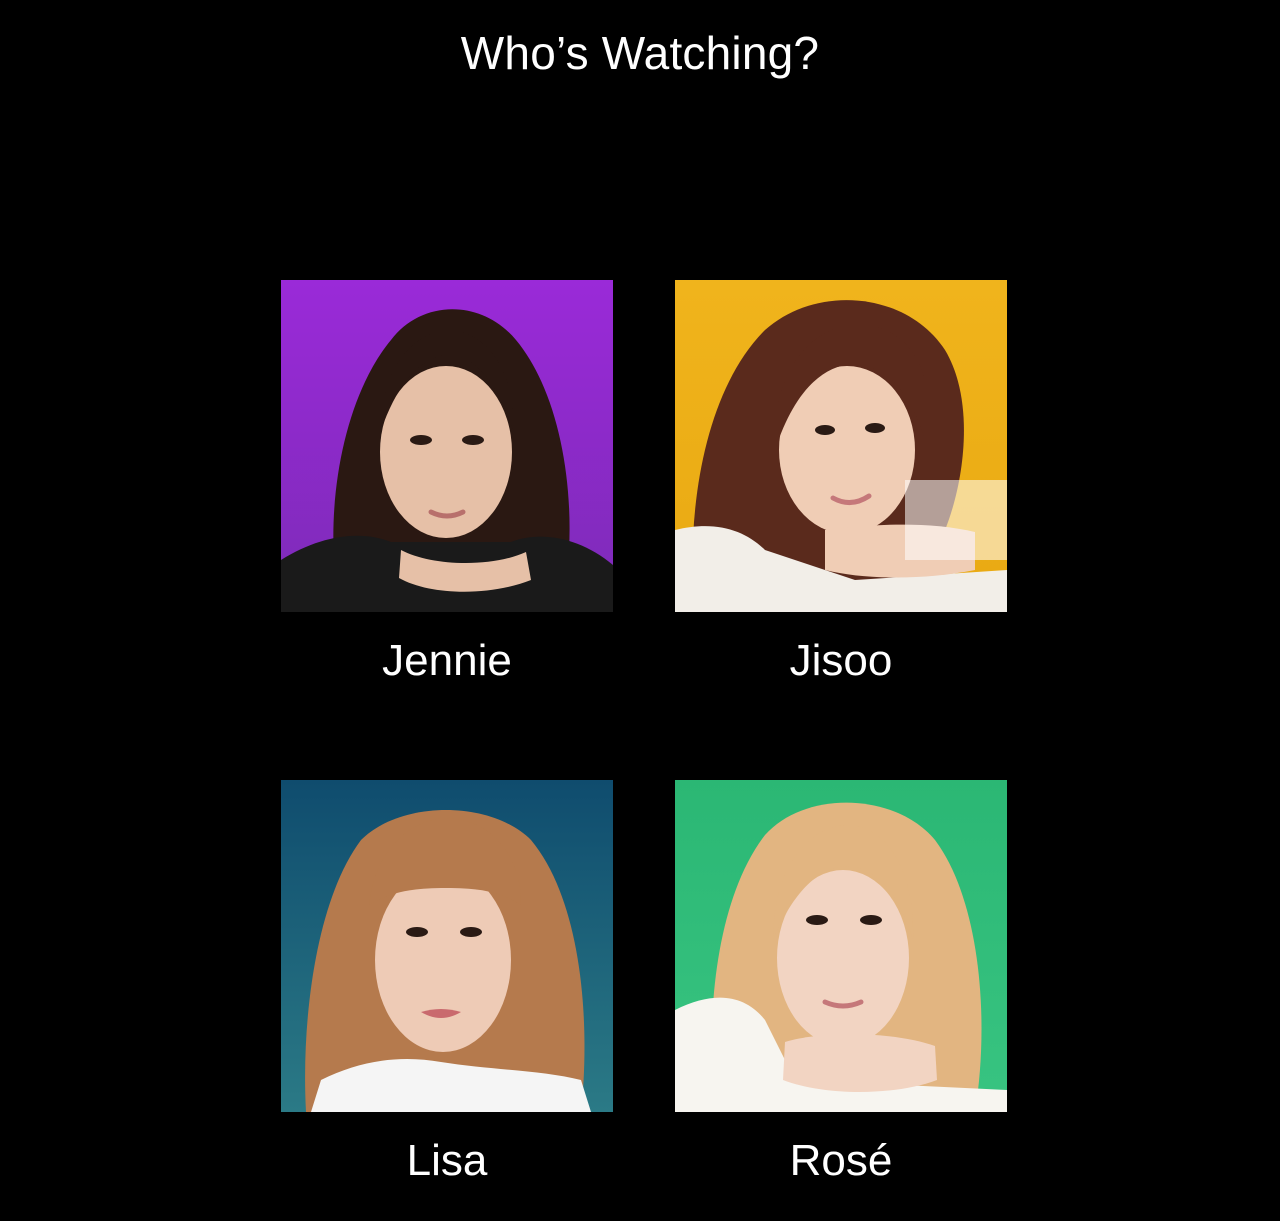  I want to click on profile-card-lisa: Lisa, so click(447, 982).